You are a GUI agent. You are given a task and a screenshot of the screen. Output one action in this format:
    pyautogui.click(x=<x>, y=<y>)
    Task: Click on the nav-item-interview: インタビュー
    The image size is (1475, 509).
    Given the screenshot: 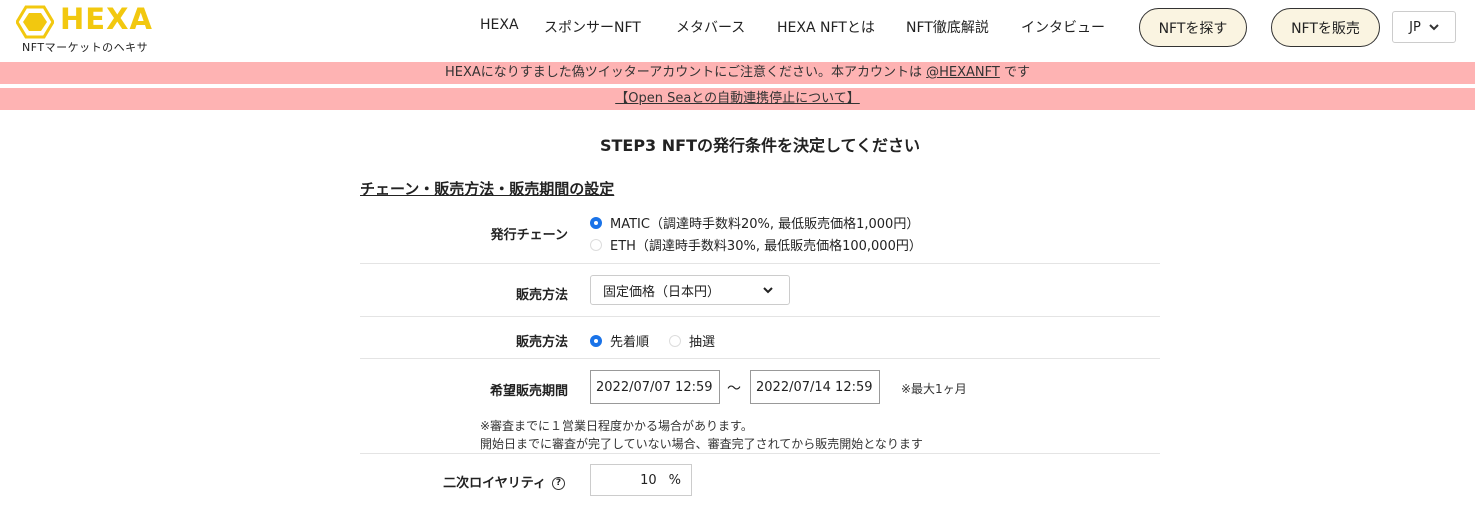 What is the action you would take?
    pyautogui.click(x=1063, y=27)
    